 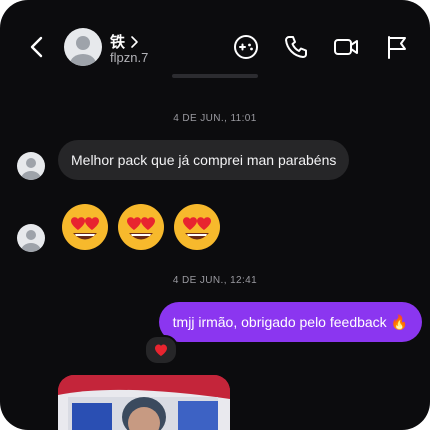 What do you see at coordinates (204, 160) in the screenshot?
I see `incoming-message-bubble: Melhor pack que já comprei man parabéns` at bounding box center [204, 160].